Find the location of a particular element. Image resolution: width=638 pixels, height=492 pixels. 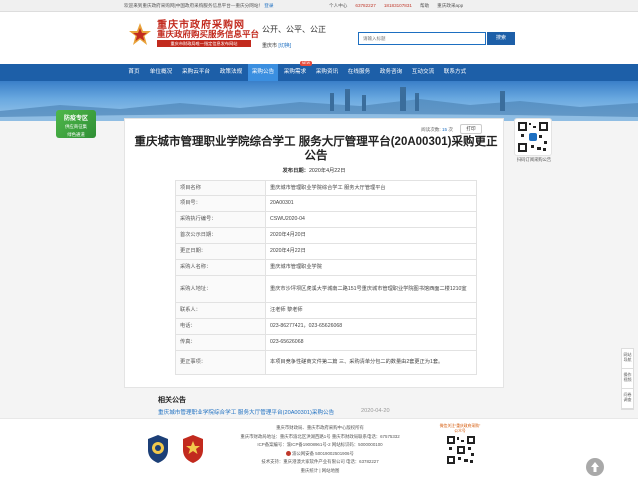

welcome-text: 欢迎来到重庆政府采购网|中国政府采购服务信息平台—重庆分网站！ 登录 is located at coordinates (199, 5).